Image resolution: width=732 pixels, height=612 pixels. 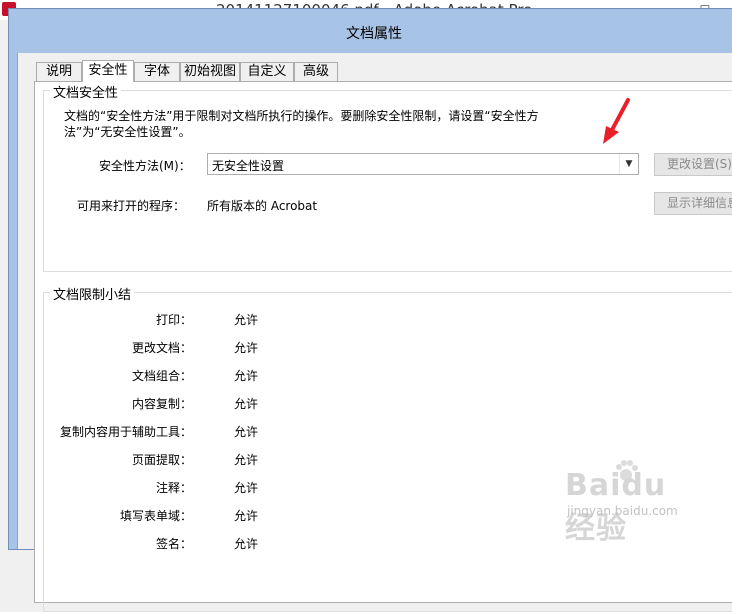 What do you see at coordinates (125, 432) in the screenshot?
I see `restriction-label-accessibility-copy: 复制内容用于辅助工具：` at bounding box center [125, 432].